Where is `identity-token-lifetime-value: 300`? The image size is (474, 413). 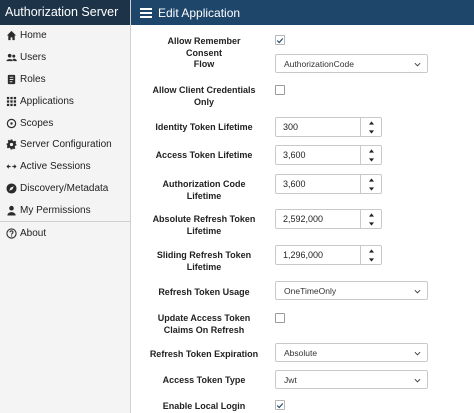
identity-token-lifetime-value: 300 is located at coordinates (317, 127).